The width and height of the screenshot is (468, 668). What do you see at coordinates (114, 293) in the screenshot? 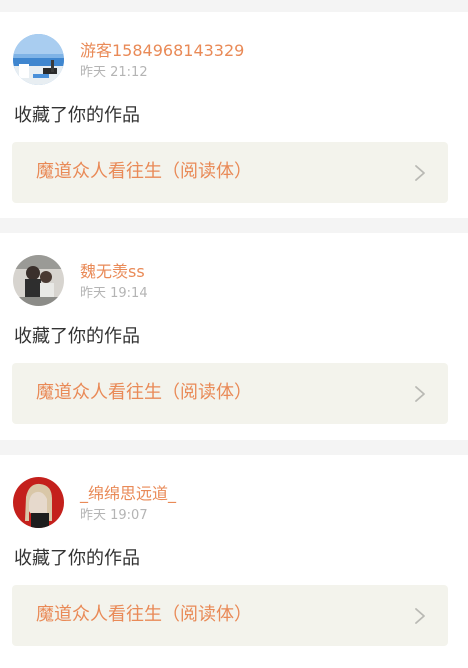
I see `timestamp: 昨天 19:14` at bounding box center [114, 293].